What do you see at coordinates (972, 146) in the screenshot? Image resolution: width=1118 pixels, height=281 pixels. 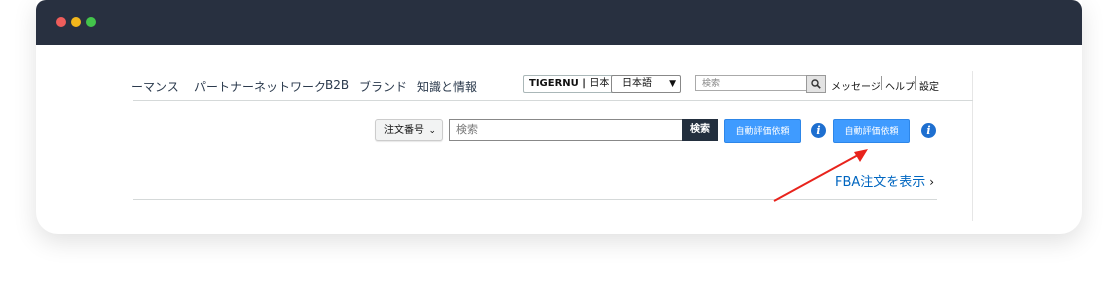 I see `page-right-border` at bounding box center [972, 146].